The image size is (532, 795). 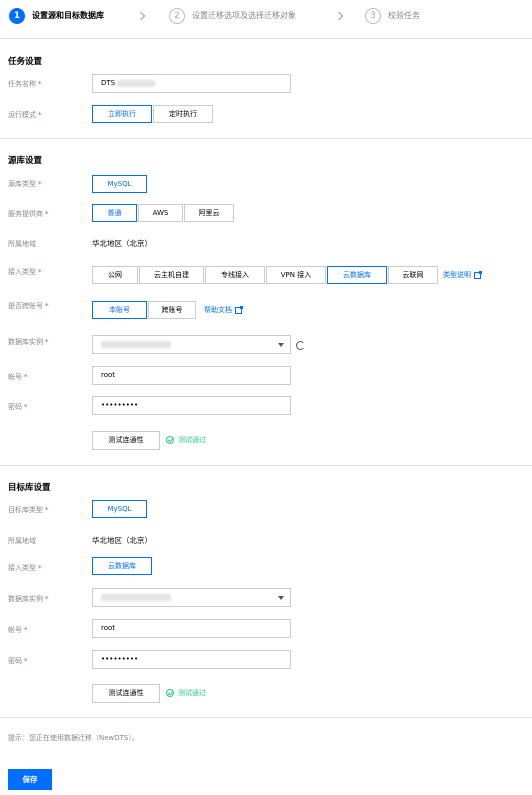 I want to click on target-password-input: •••••••••, so click(x=191, y=659).